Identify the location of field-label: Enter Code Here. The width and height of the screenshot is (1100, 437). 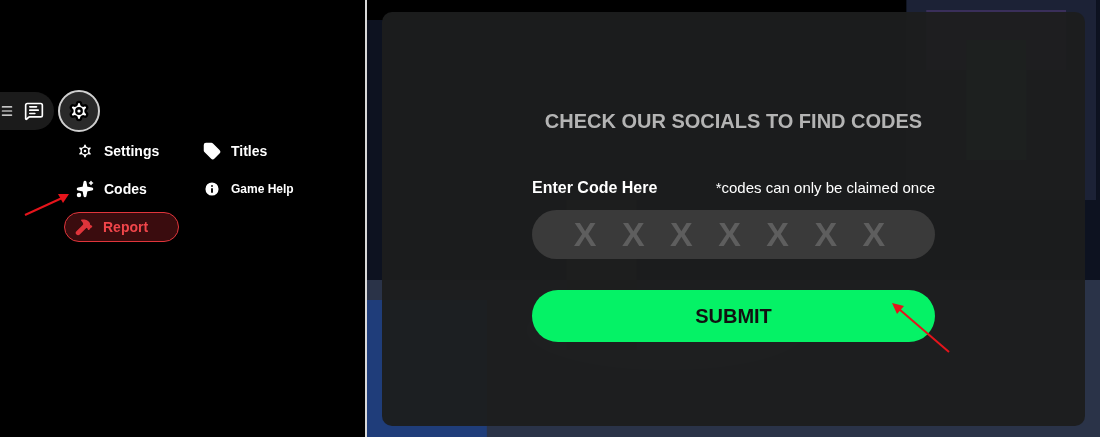
(595, 188).